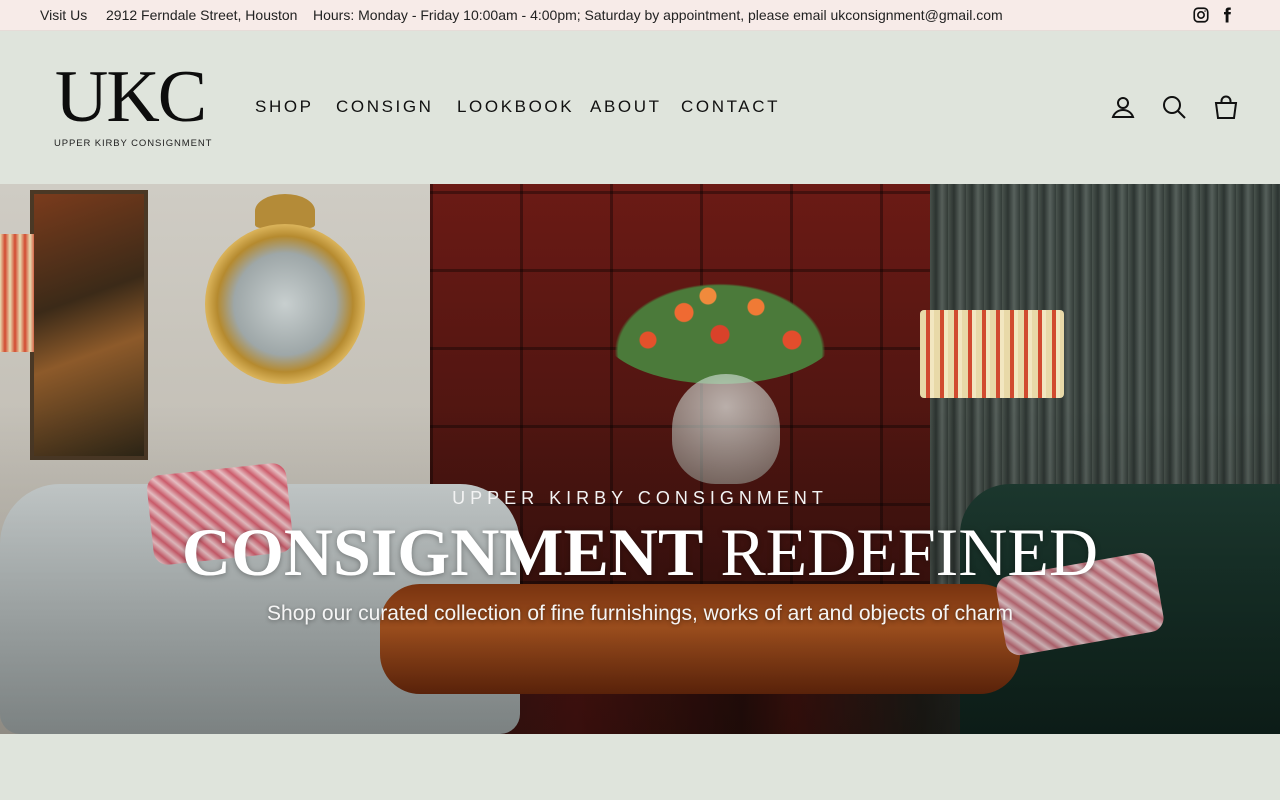 The width and height of the screenshot is (1280, 800). What do you see at coordinates (385, 107) in the screenshot?
I see `nav-consign: CONSIGN` at bounding box center [385, 107].